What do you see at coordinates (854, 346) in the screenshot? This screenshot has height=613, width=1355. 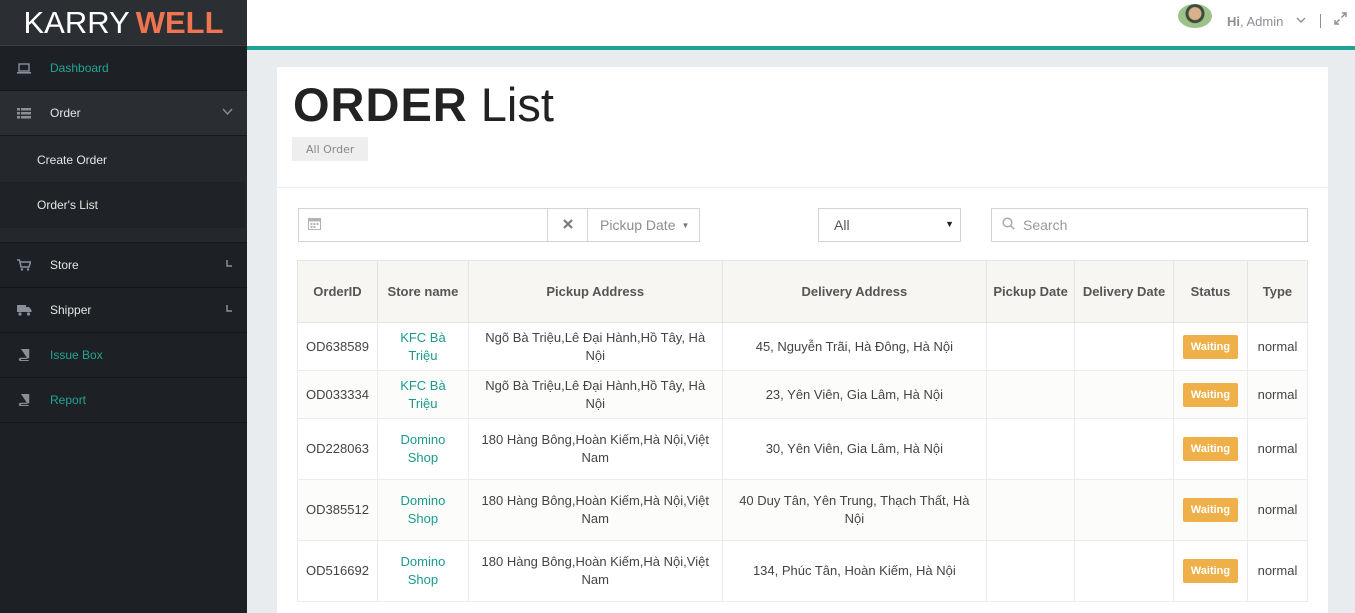 I see `delivery-address: 45, Nguyễn Trãi, Hà Đông, Hà Nội` at bounding box center [854, 346].